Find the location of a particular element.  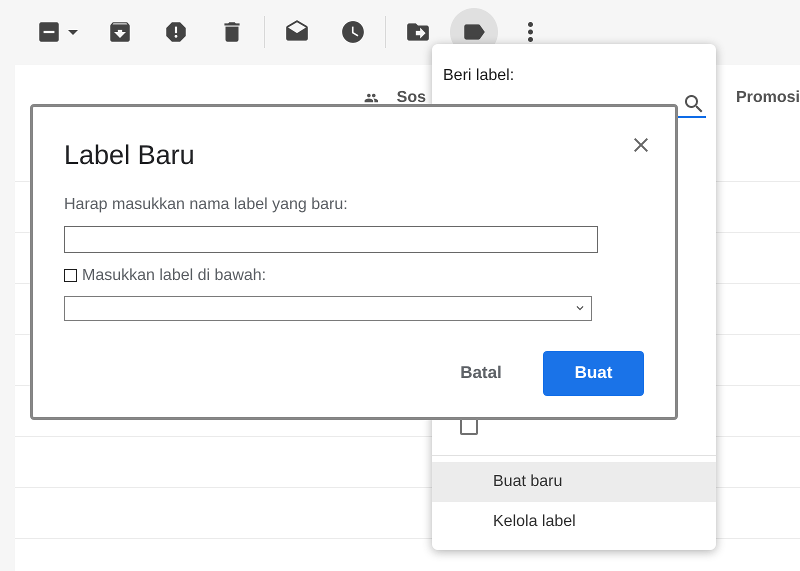

menu-item: Buat baru is located at coordinates (574, 482).